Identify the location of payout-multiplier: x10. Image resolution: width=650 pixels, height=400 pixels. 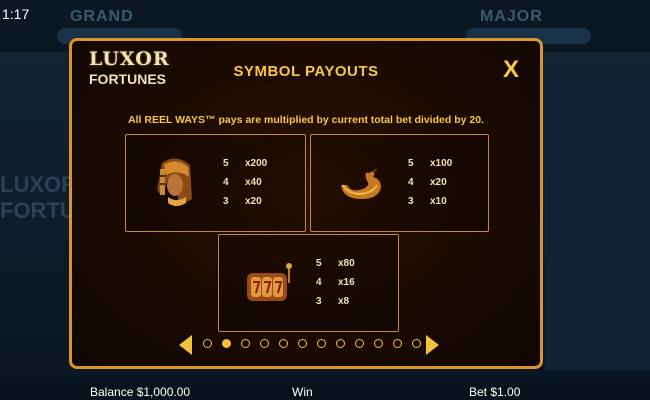
(438, 201).